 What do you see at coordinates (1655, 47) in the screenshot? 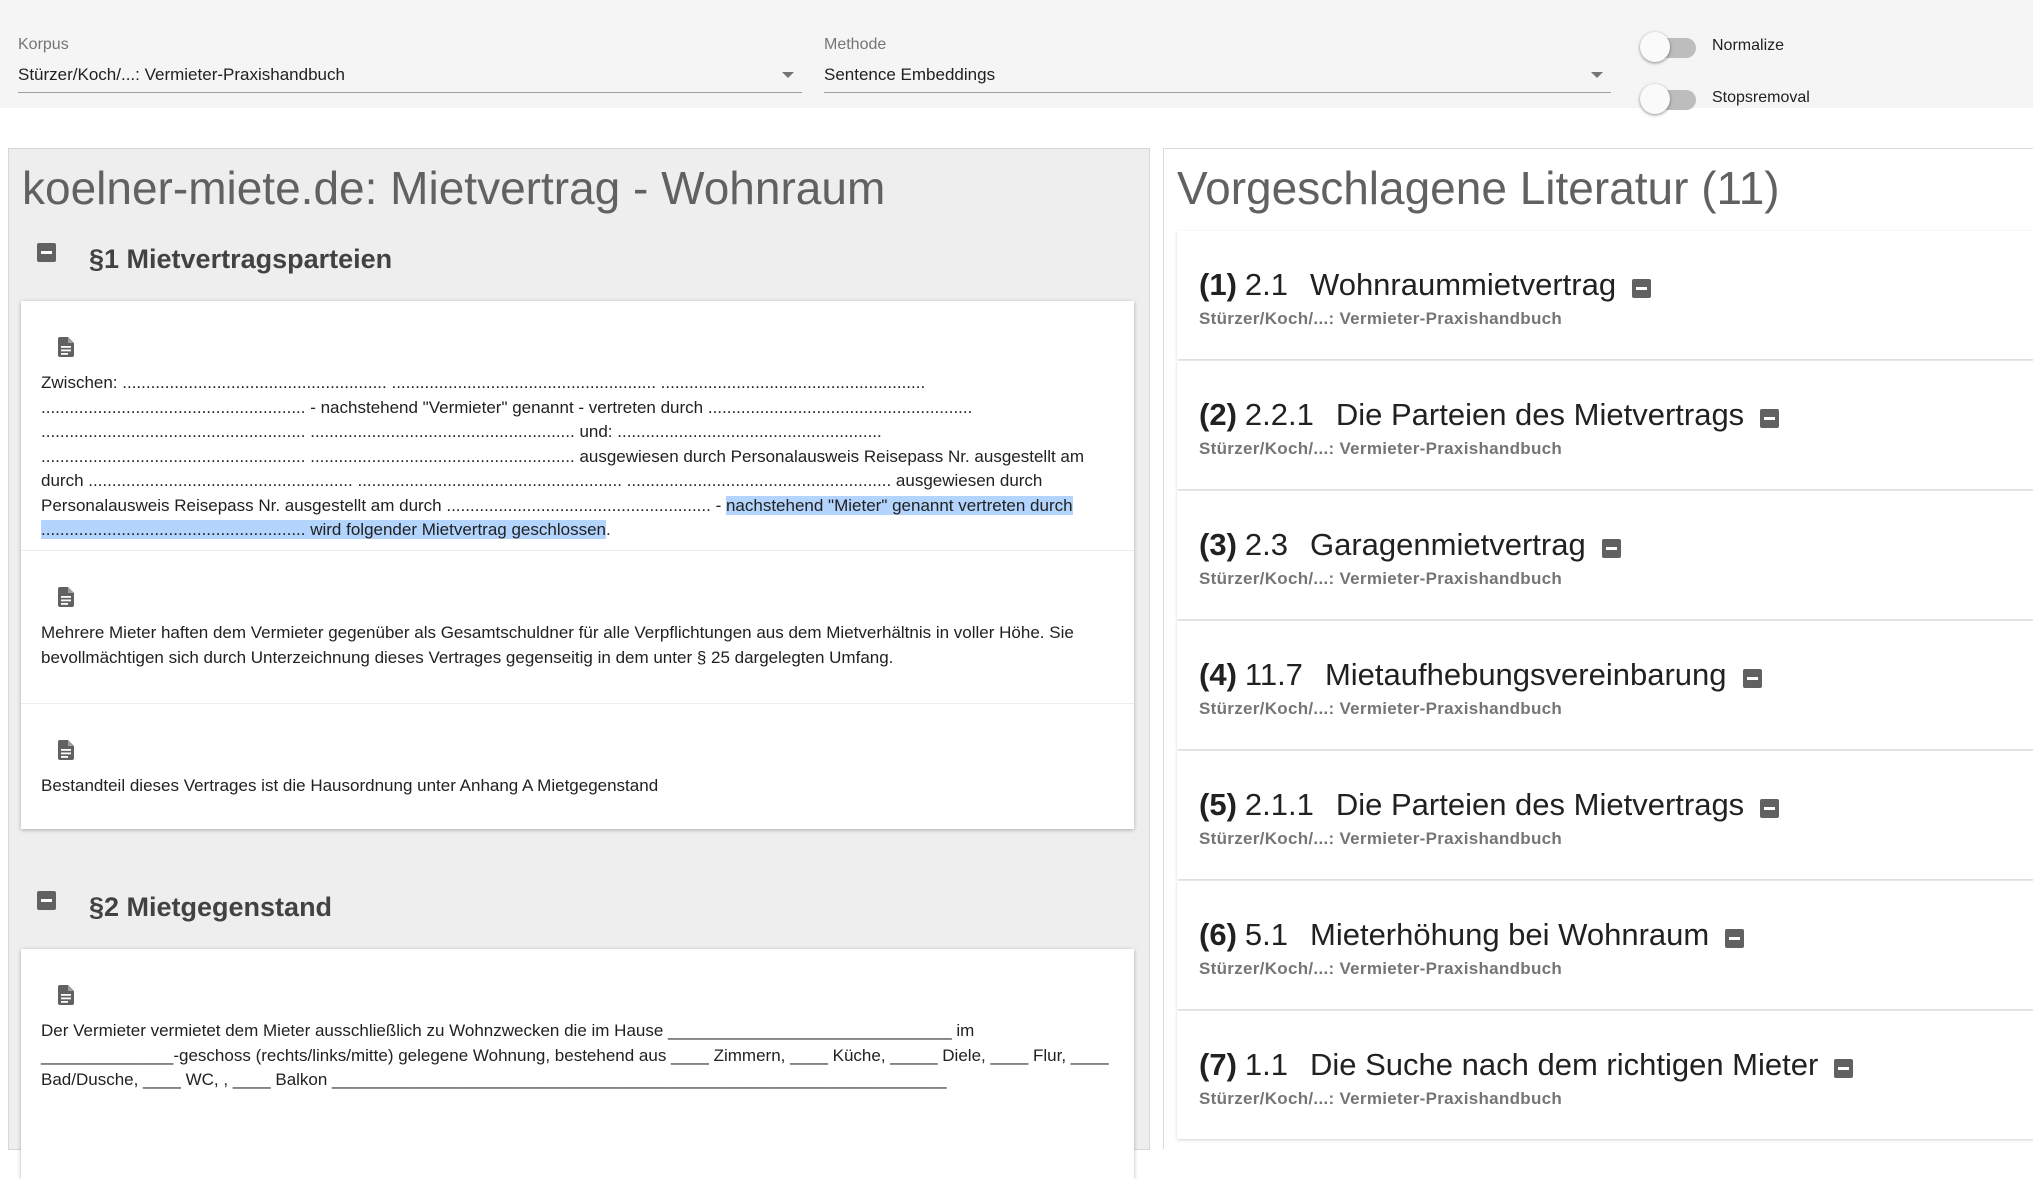
I see `normalize-knob` at bounding box center [1655, 47].